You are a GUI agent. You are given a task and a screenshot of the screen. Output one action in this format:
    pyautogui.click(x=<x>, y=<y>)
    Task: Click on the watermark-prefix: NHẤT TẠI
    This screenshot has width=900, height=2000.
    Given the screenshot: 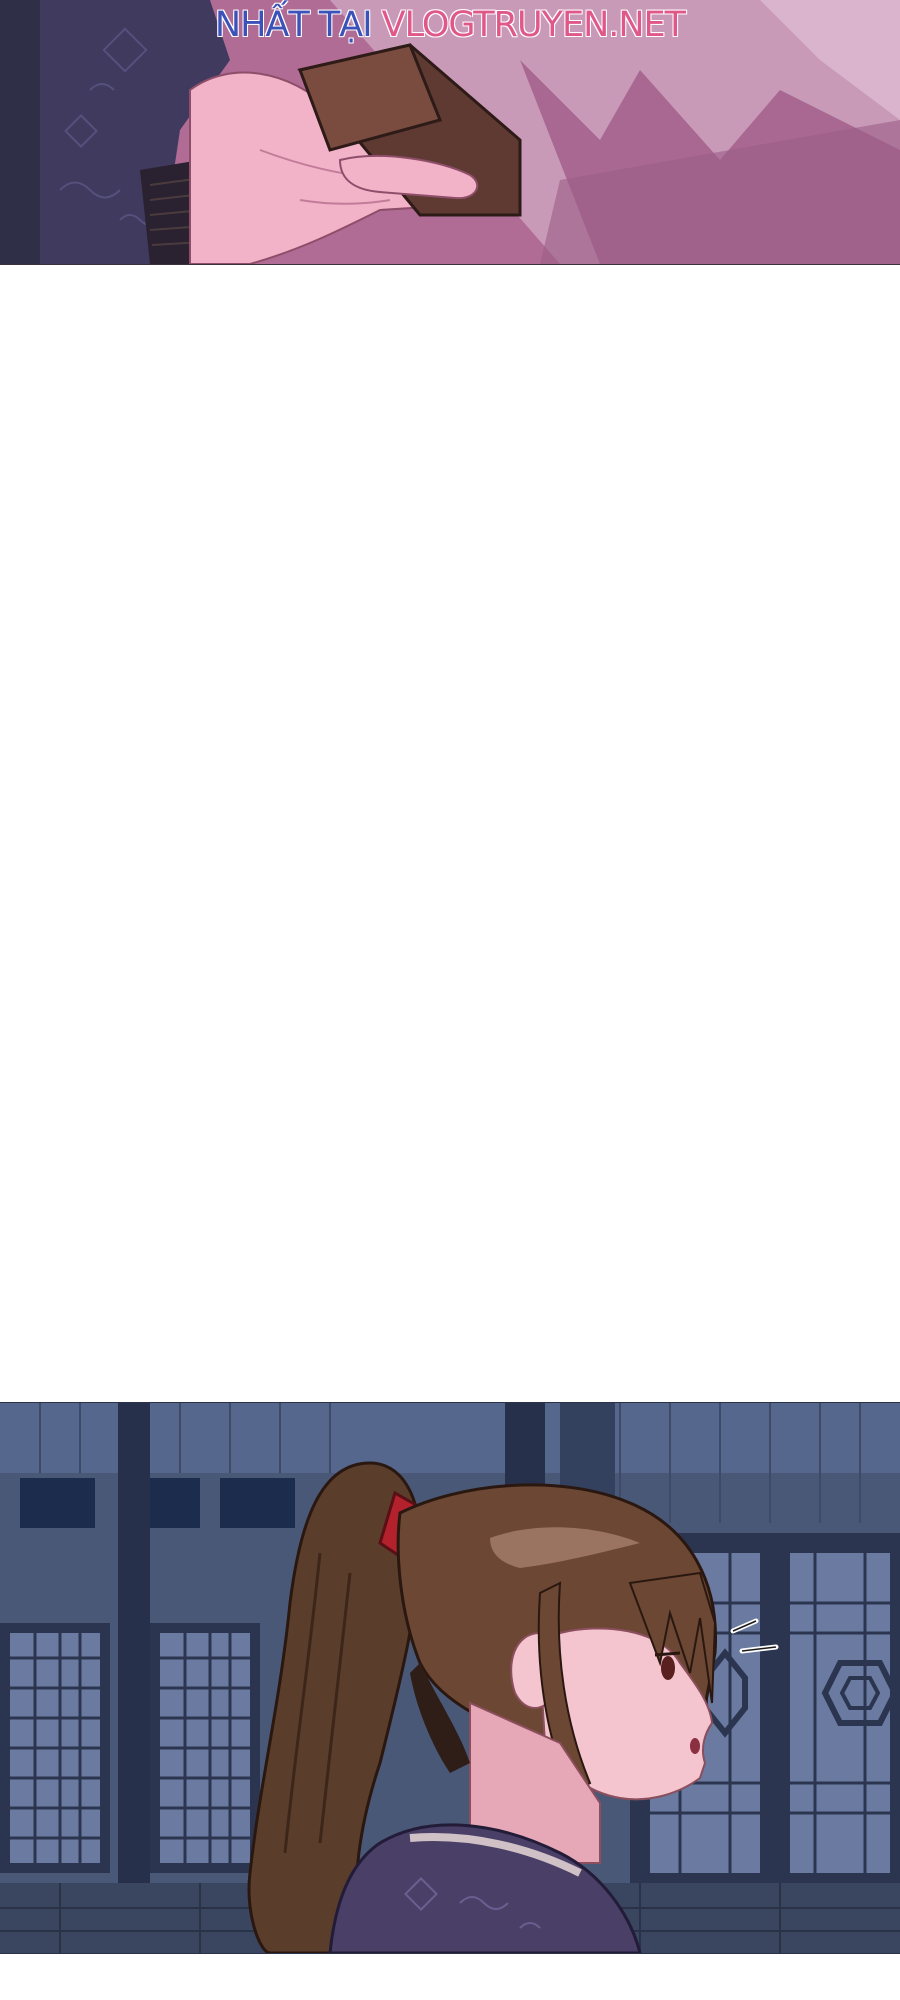 What is the action you would take?
    pyautogui.click(x=298, y=25)
    